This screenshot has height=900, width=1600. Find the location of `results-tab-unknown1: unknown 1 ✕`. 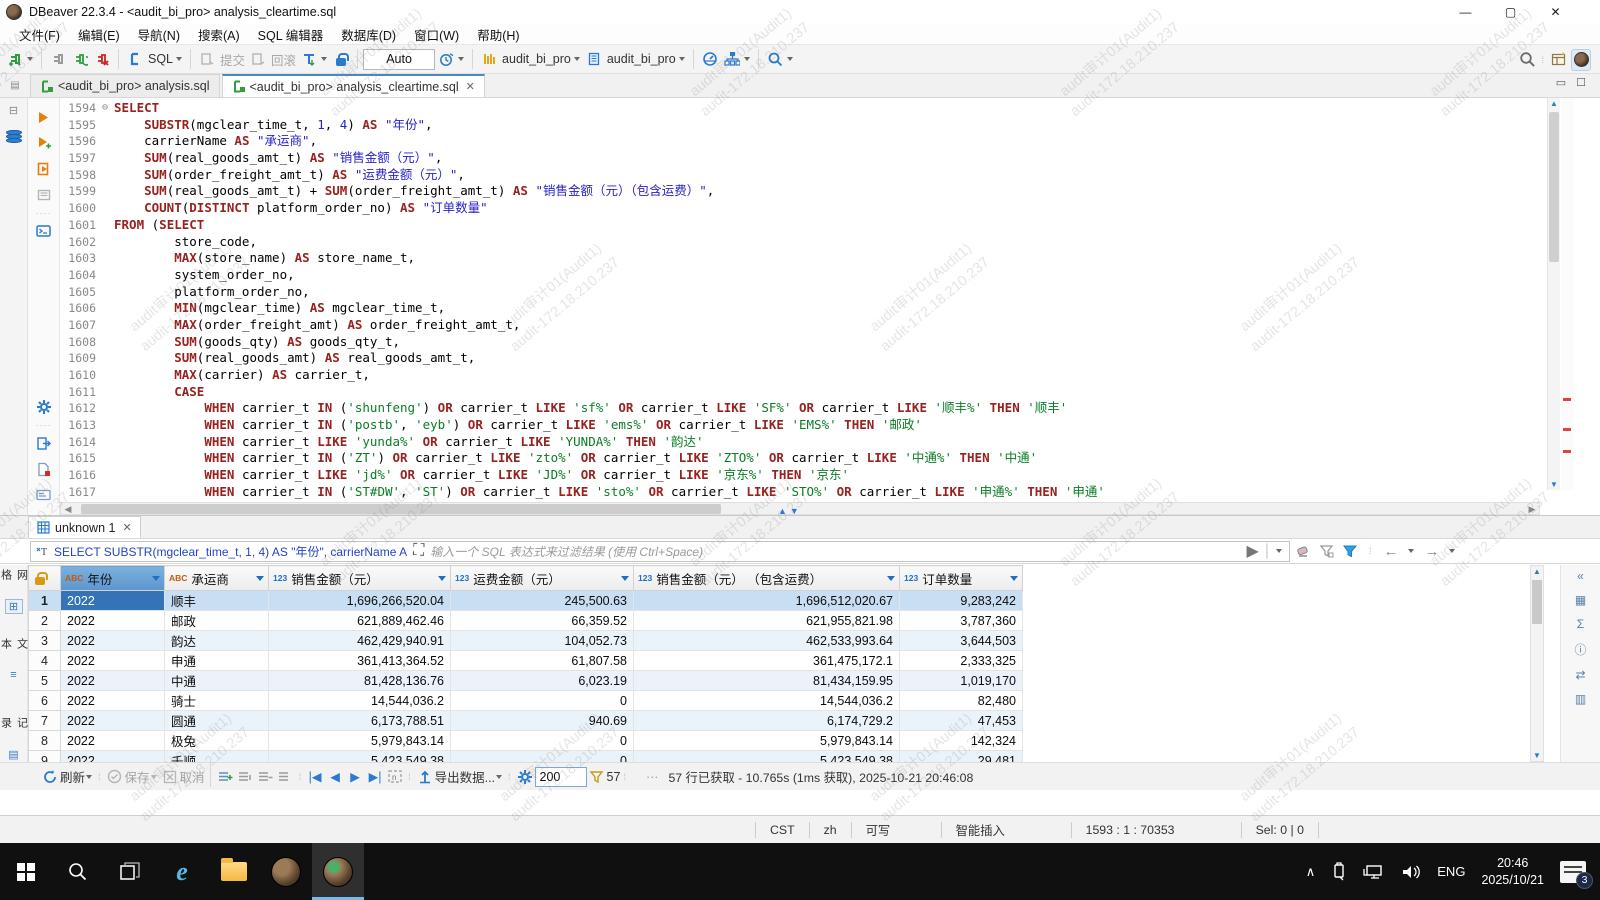

results-tab-unknown1: unknown 1 ✕ is located at coordinates (84, 527).